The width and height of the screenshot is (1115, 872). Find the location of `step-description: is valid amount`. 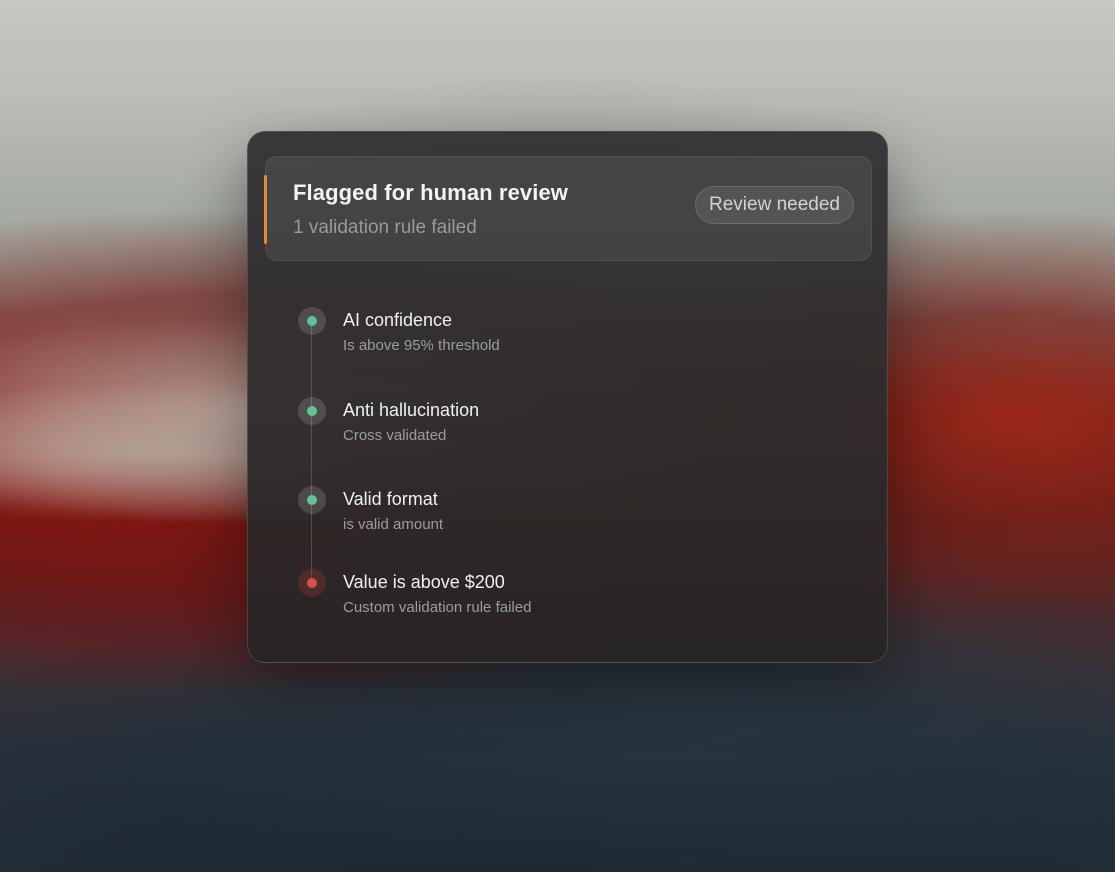

step-description: is valid amount is located at coordinates (393, 524).